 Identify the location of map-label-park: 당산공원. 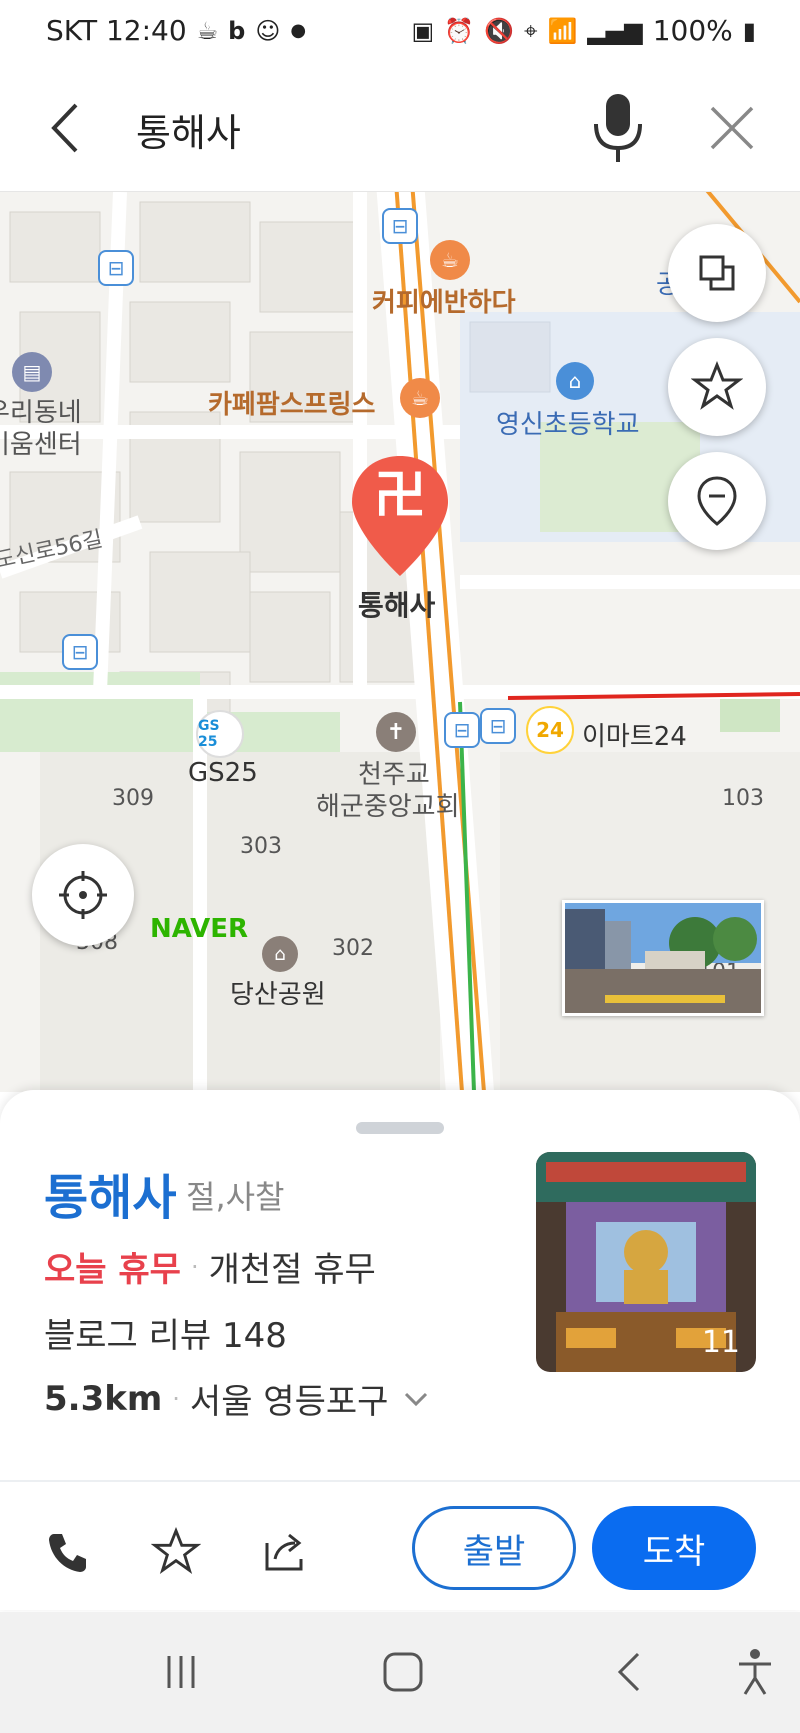
(278, 992).